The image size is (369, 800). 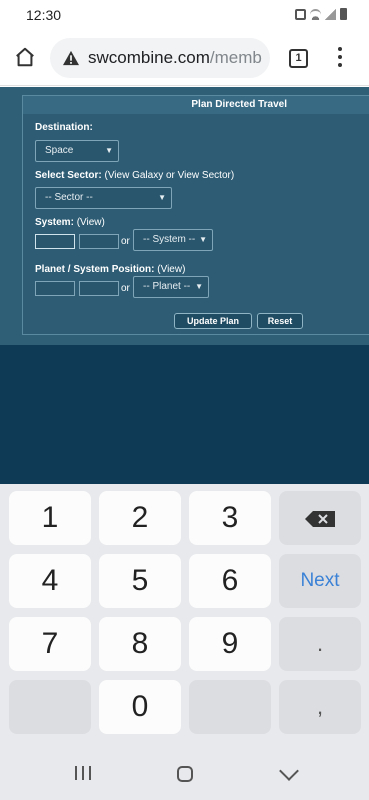 I want to click on system-label: System: (View), so click(x=70, y=222).